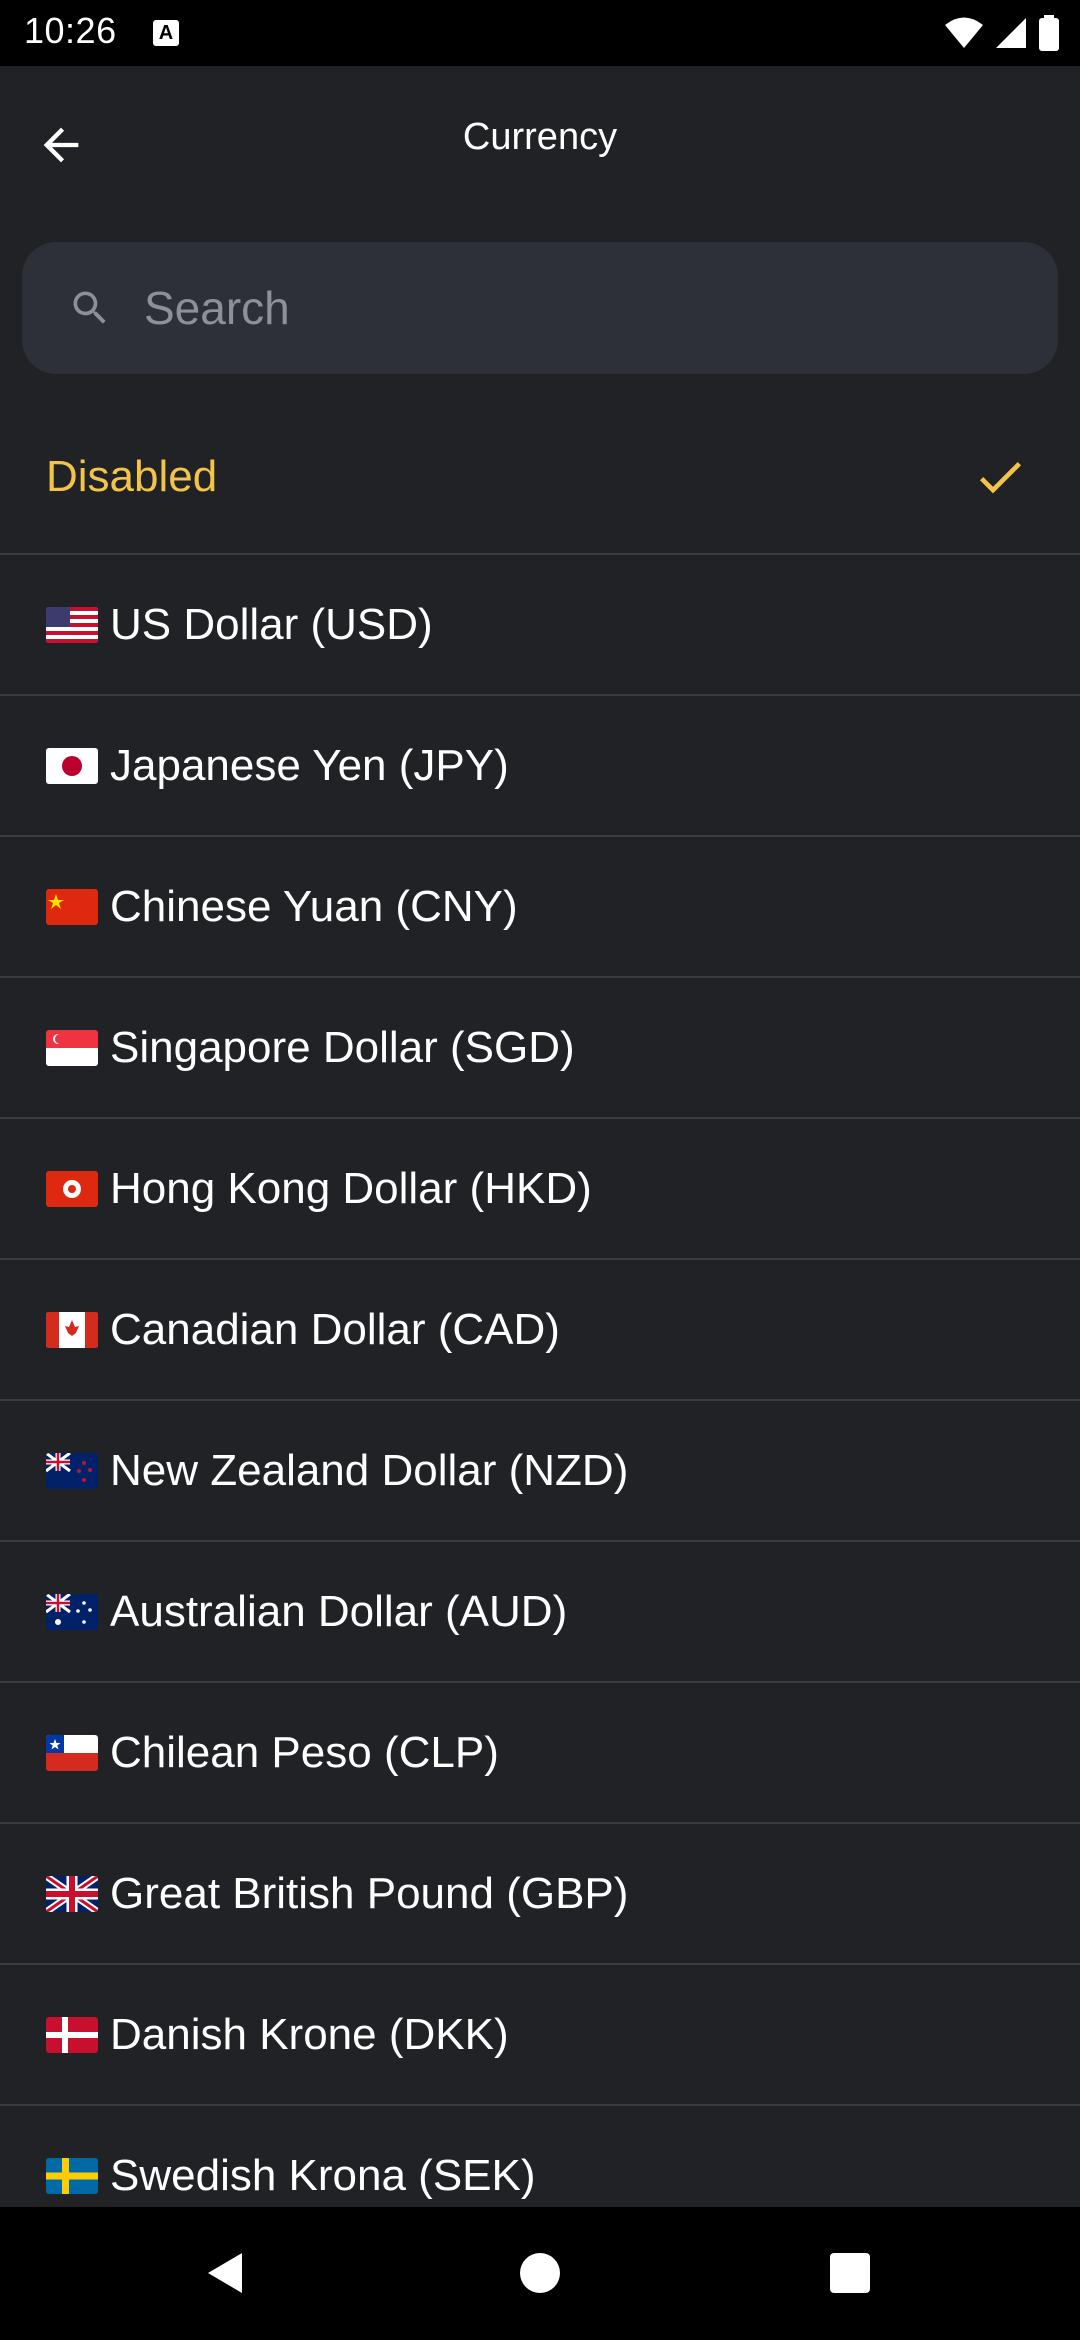  I want to click on list-item: Danish Krone (DKK), so click(540, 2035).